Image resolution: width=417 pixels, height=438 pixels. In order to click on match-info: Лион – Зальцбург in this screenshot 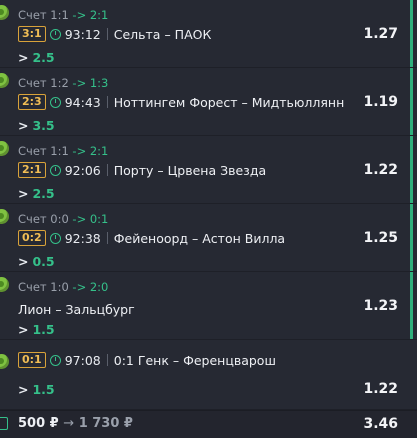, I will do `click(76, 309)`.